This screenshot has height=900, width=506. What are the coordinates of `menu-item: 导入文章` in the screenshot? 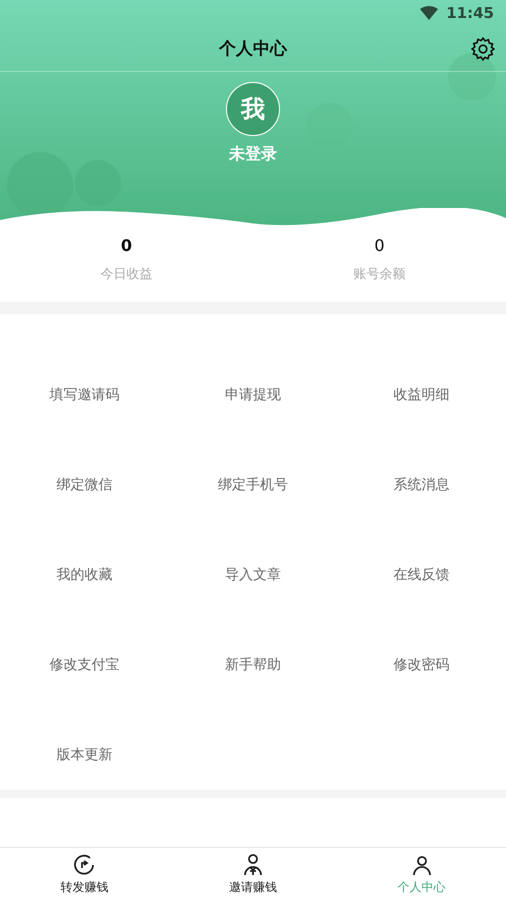 It's located at (252, 575).